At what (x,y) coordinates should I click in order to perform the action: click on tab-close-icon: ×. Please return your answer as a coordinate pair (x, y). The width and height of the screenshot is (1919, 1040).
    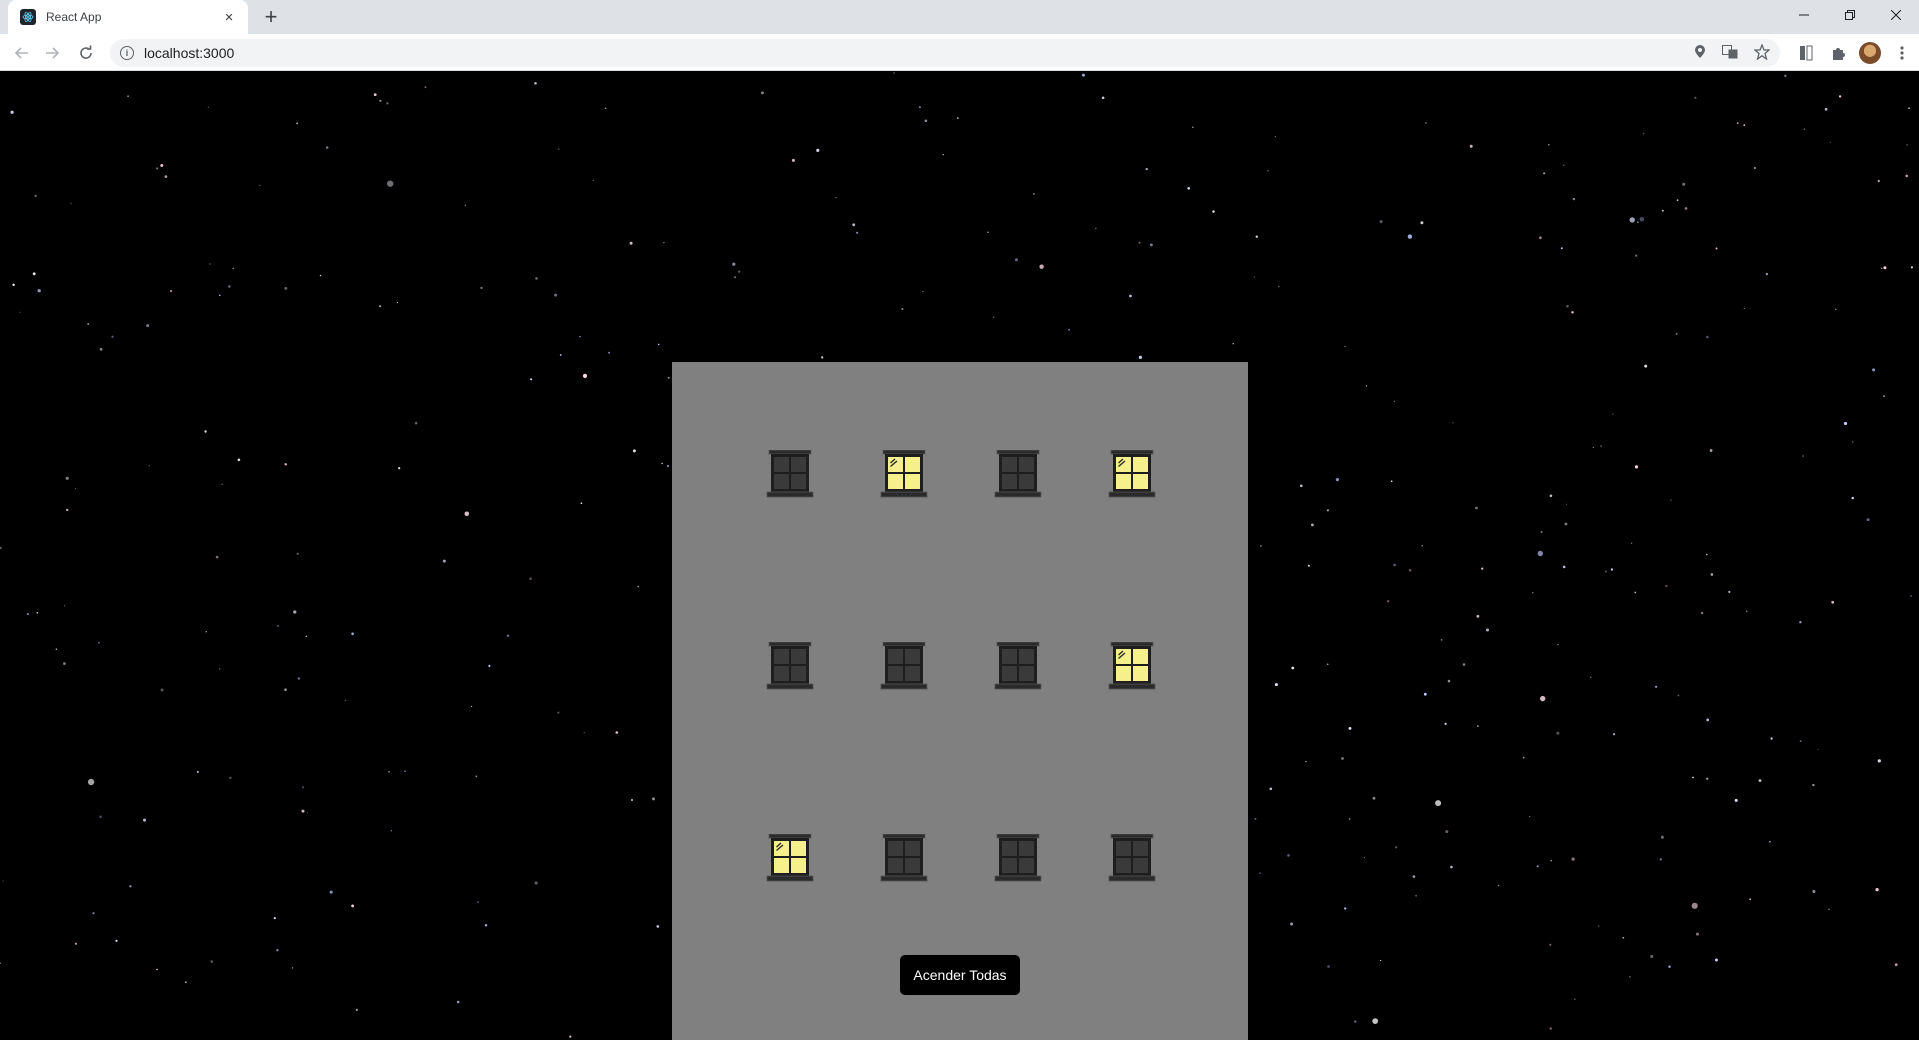
    Looking at the image, I should click on (229, 17).